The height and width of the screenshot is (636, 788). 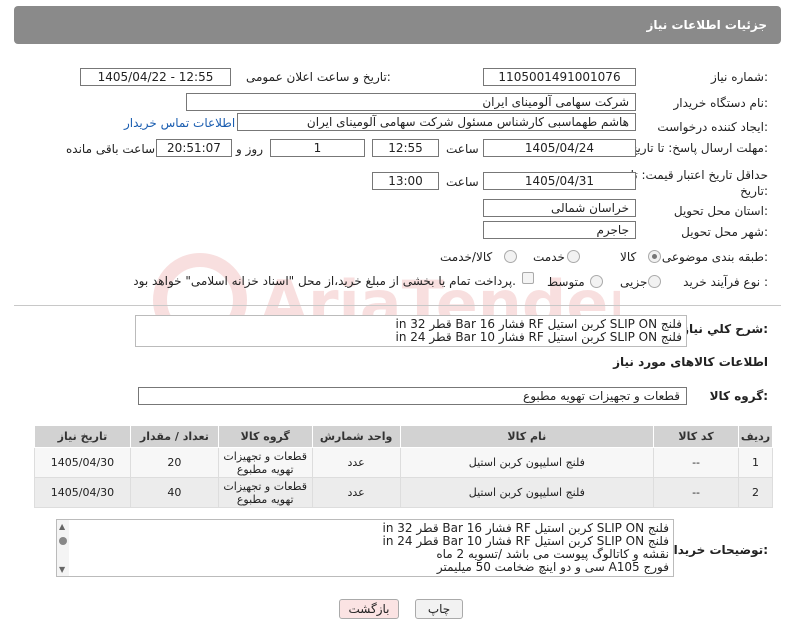 What do you see at coordinates (706, 25) in the screenshot?
I see `page-title: جزئیات اطلاعات نیاز` at bounding box center [706, 25].